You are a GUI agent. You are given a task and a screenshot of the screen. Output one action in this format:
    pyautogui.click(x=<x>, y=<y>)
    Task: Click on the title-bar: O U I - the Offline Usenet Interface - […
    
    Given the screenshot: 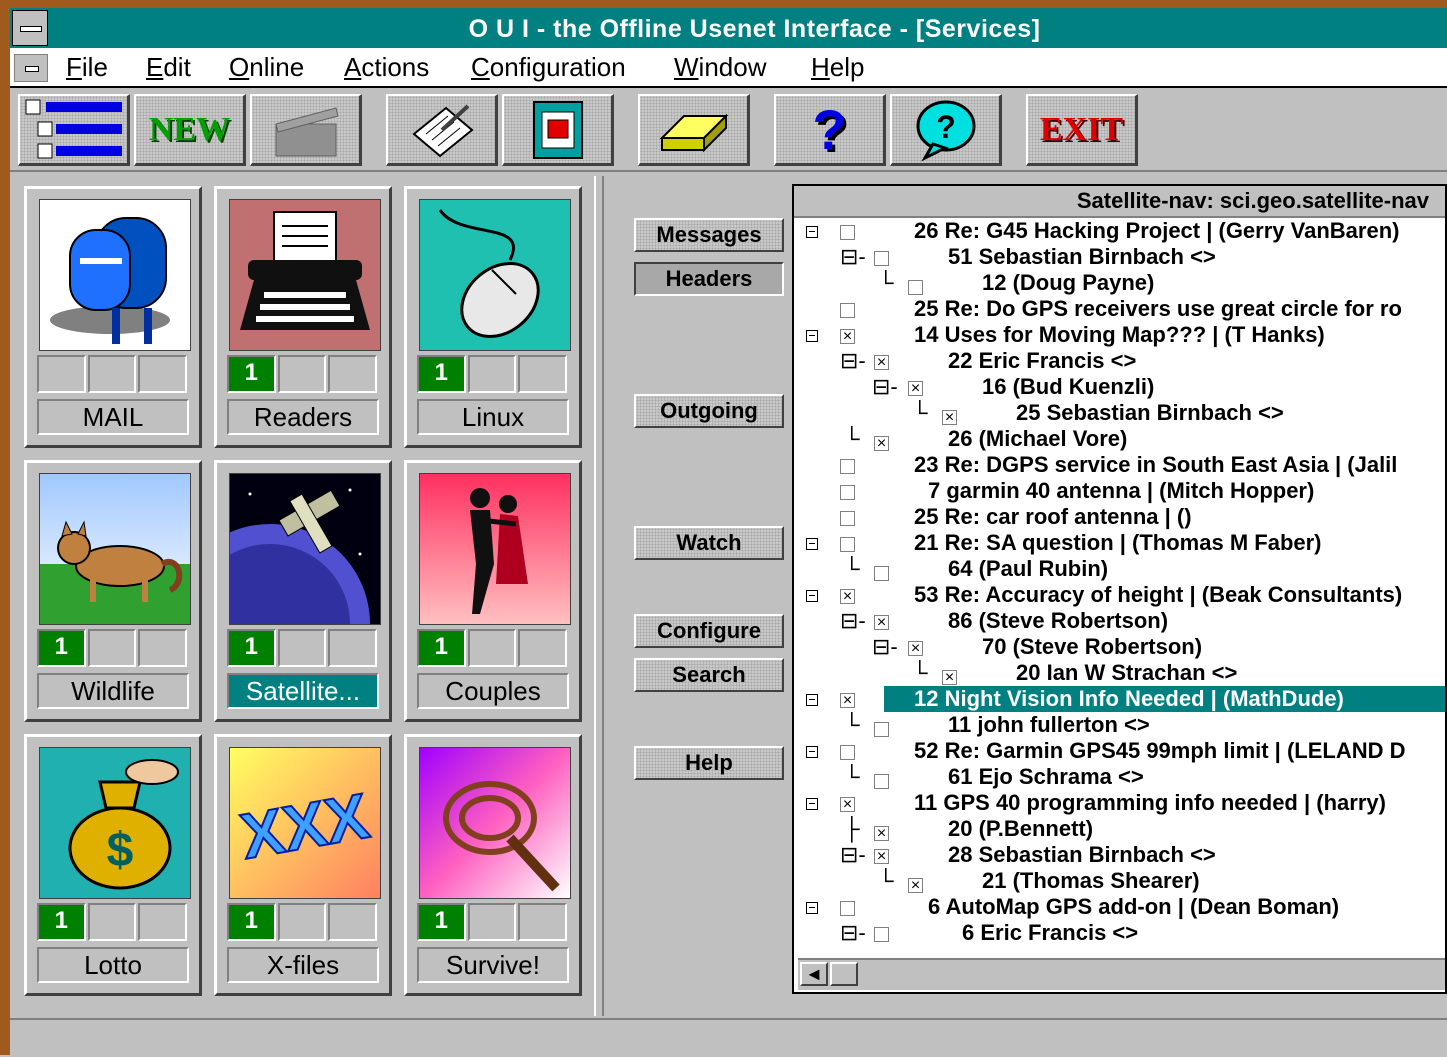 What is the action you would take?
    pyautogui.click(x=728, y=28)
    